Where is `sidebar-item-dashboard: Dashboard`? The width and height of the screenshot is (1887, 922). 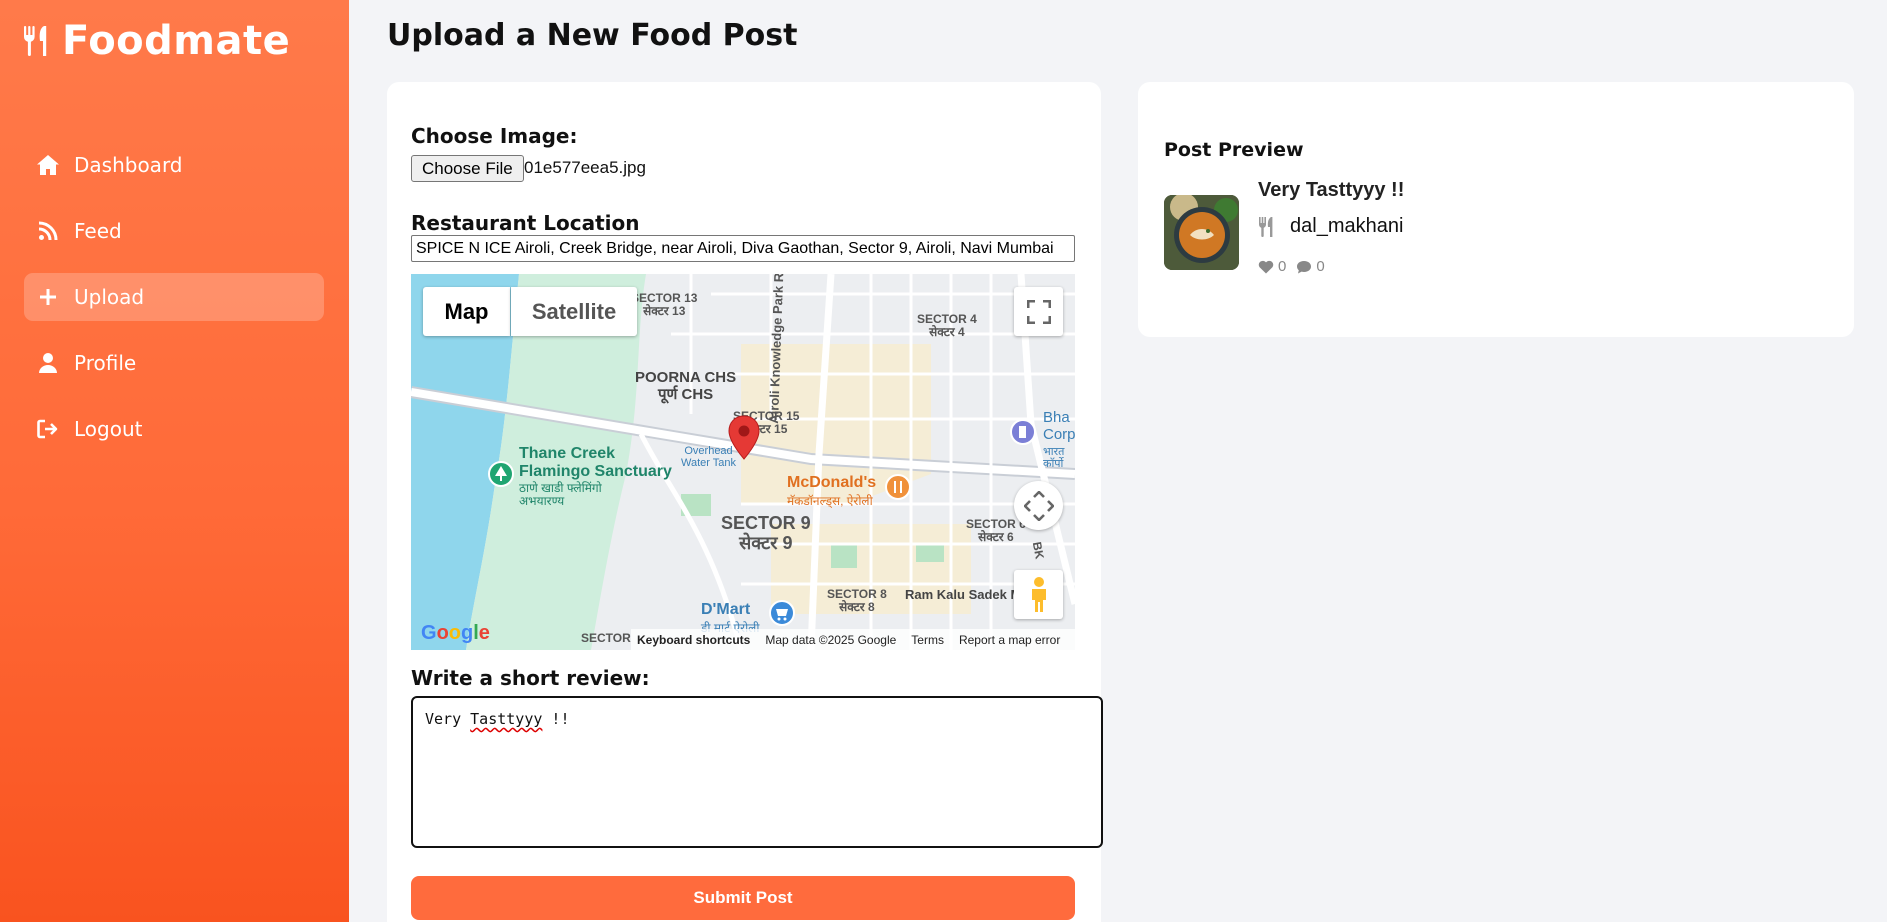
sidebar-item-dashboard: Dashboard is located at coordinates (174, 165).